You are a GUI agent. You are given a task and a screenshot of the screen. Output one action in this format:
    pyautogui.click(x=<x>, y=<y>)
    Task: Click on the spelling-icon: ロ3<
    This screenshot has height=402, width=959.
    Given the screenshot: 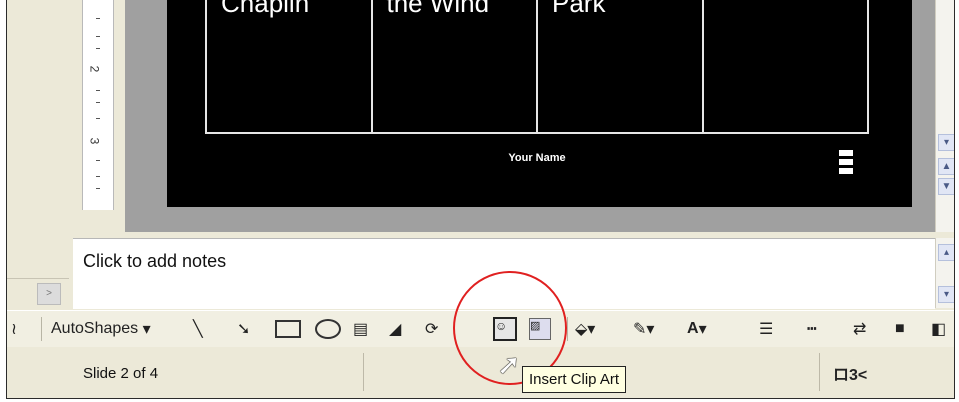 What is the action you would take?
    pyautogui.click(x=850, y=373)
    